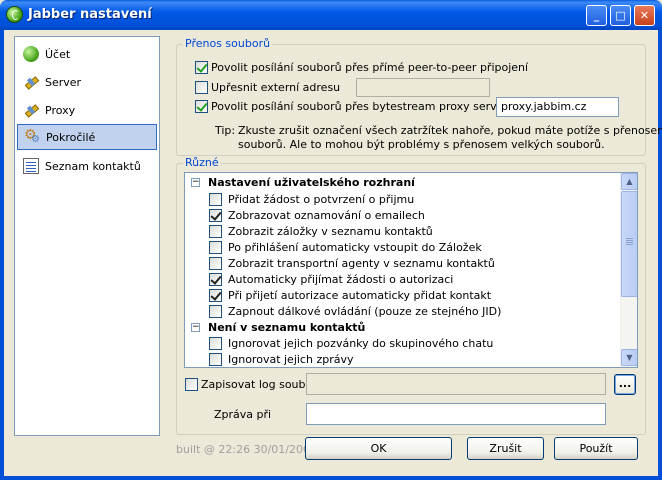  Describe the element at coordinates (321, 199) in the screenshot. I see `tree-item-label: Přidat žádost o potvrzení o přijmu` at that location.